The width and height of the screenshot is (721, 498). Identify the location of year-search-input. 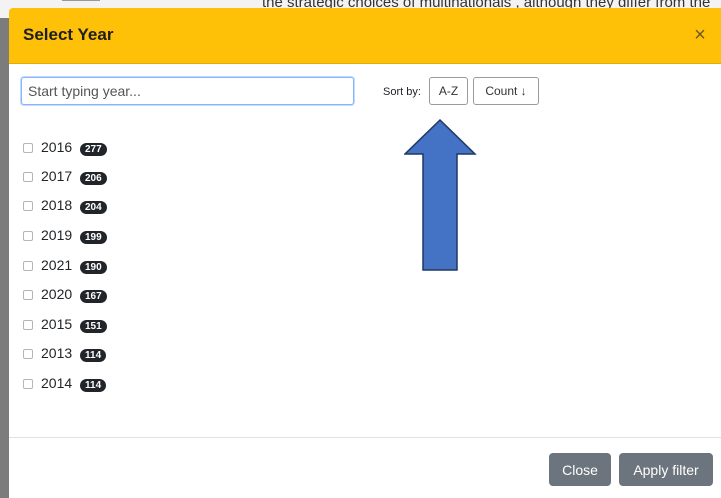
(187, 91).